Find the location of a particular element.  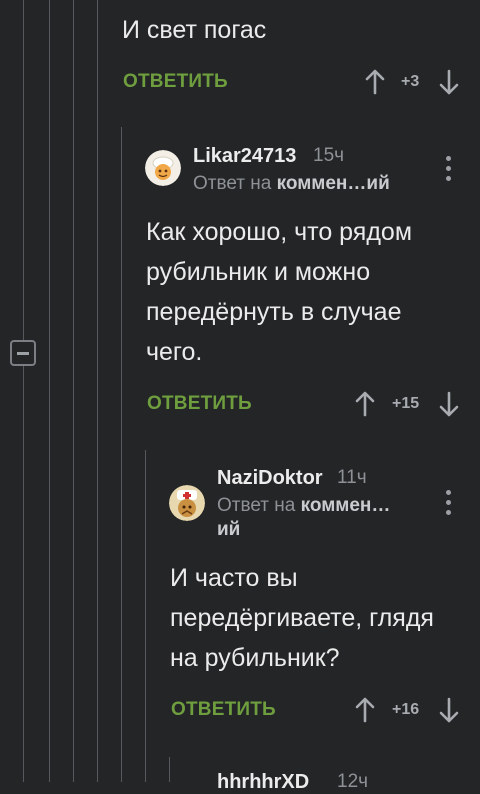

rating-value: +3 is located at coordinates (410, 81).